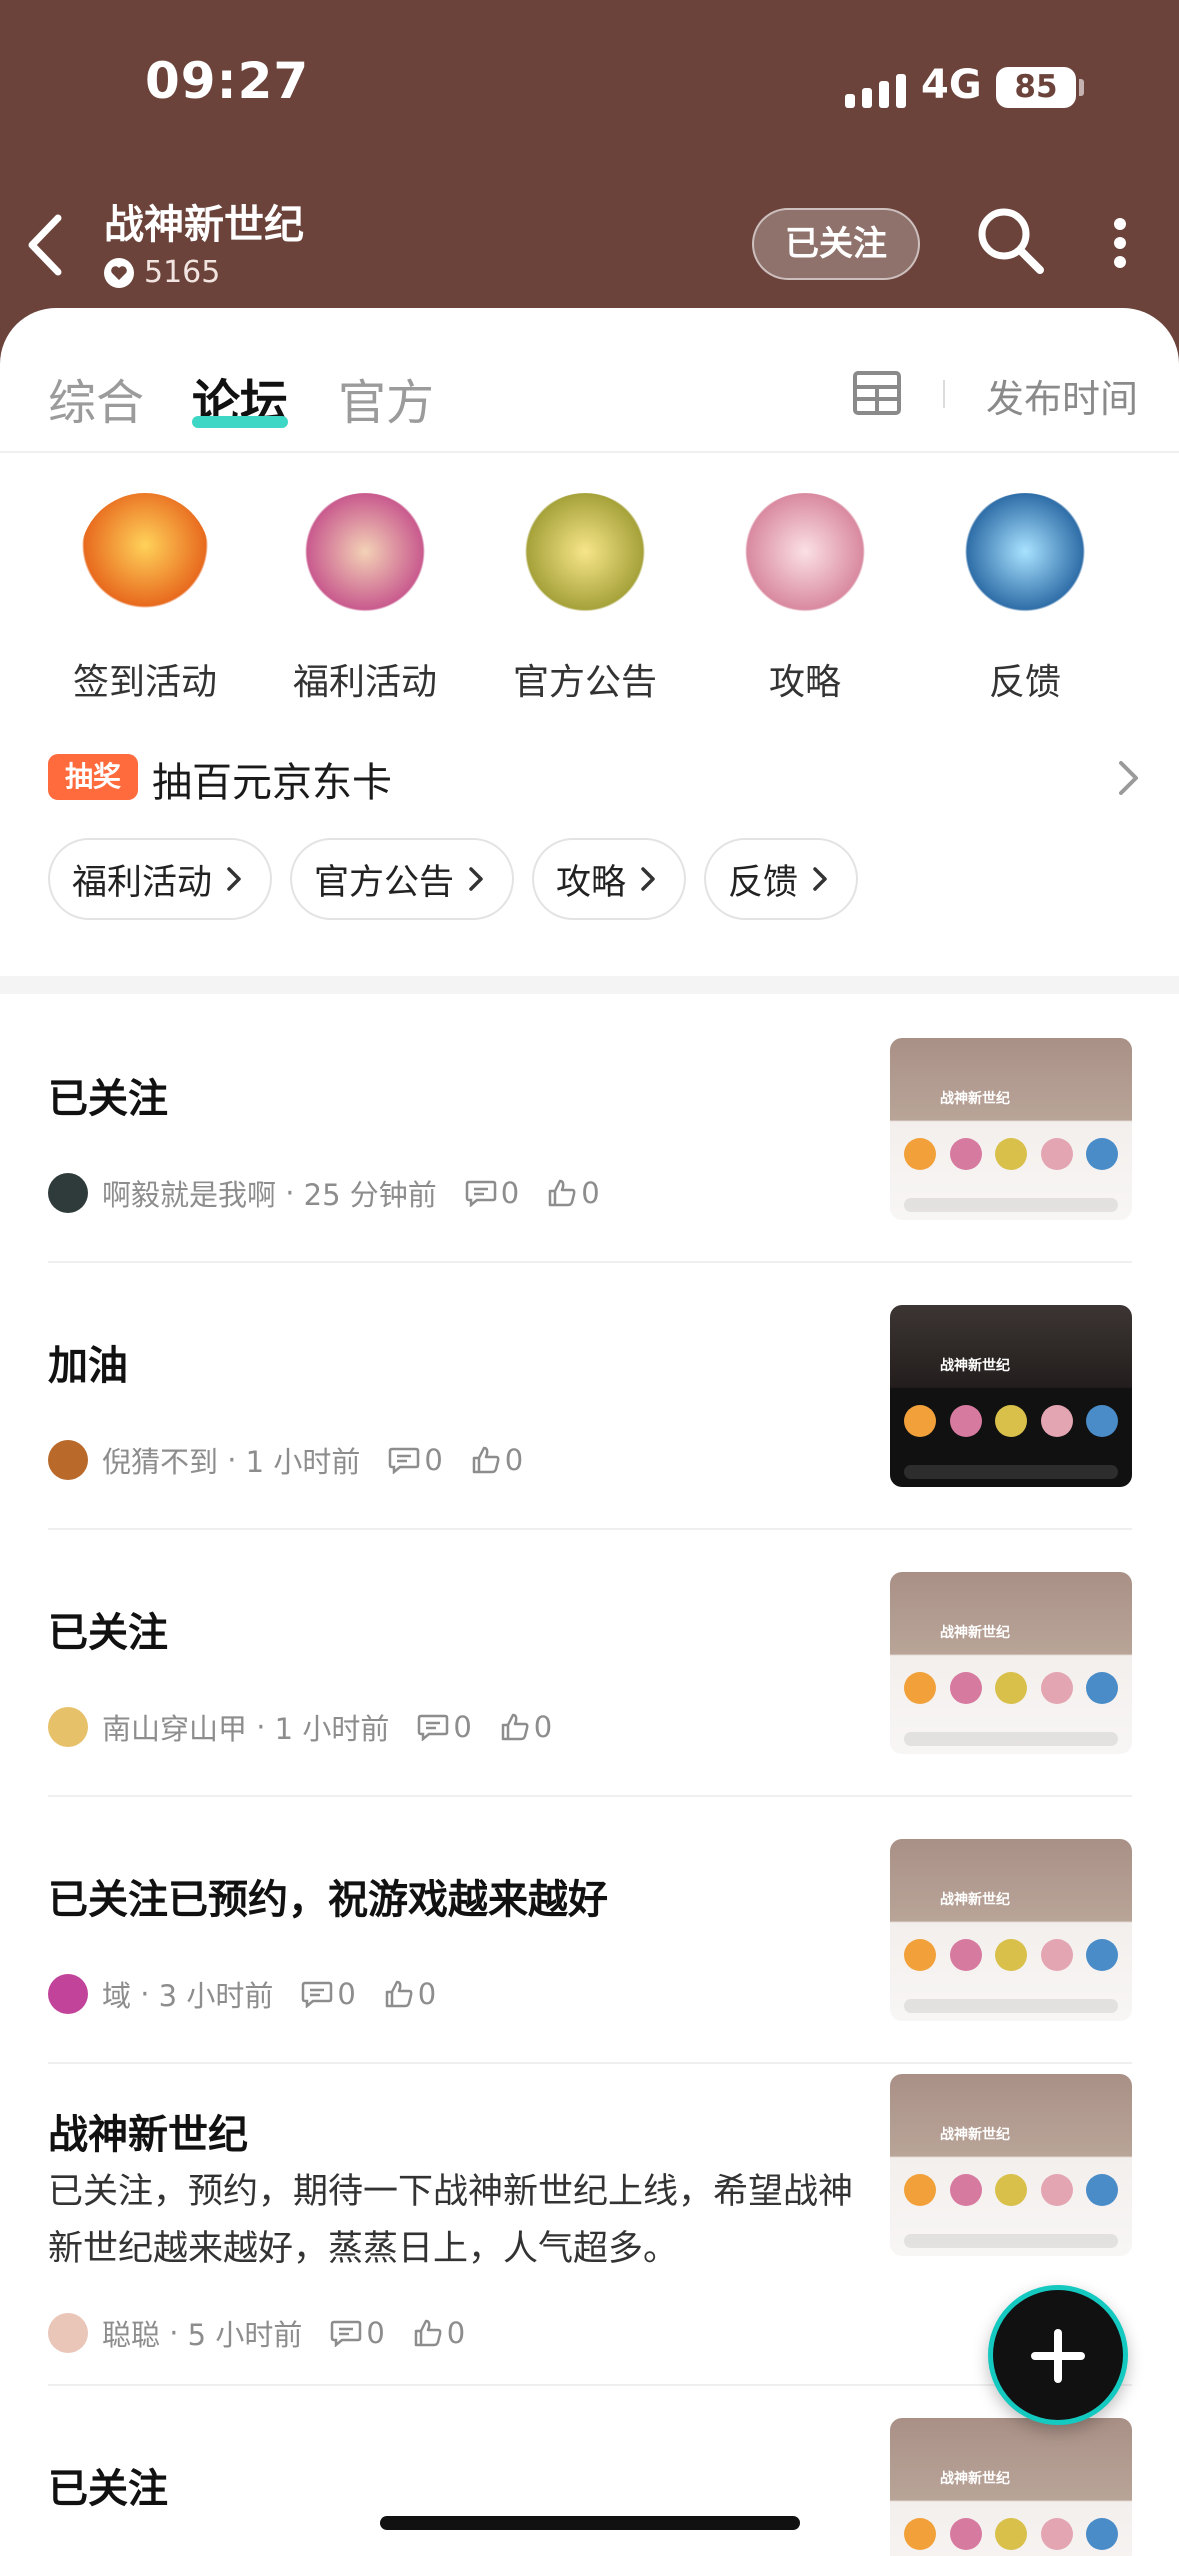 This screenshot has height=2556, width=1179. What do you see at coordinates (240, 422) in the screenshot?
I see `tab-active-indicator` at bounding box center [240, 422].